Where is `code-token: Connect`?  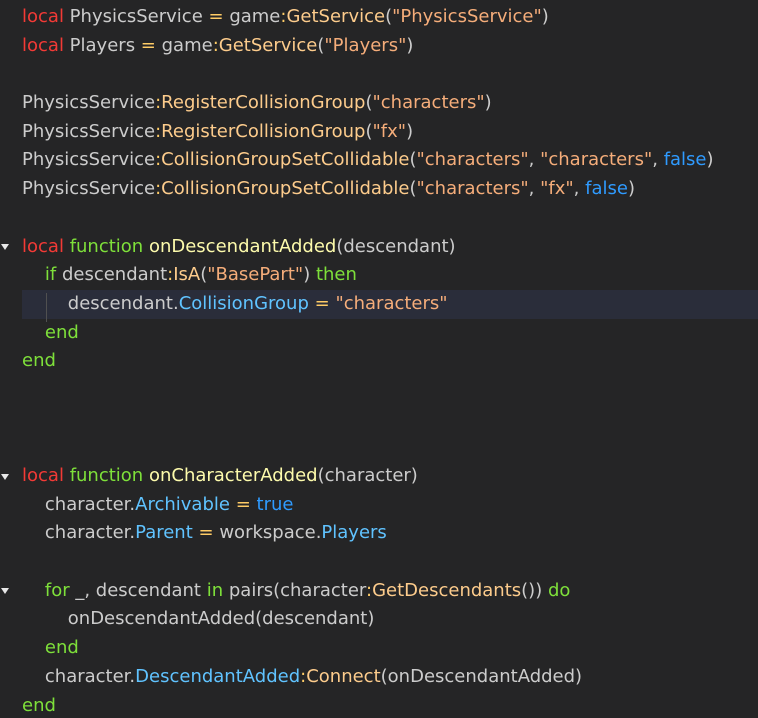
code-token: Connect is located at coordinates (343, 676).